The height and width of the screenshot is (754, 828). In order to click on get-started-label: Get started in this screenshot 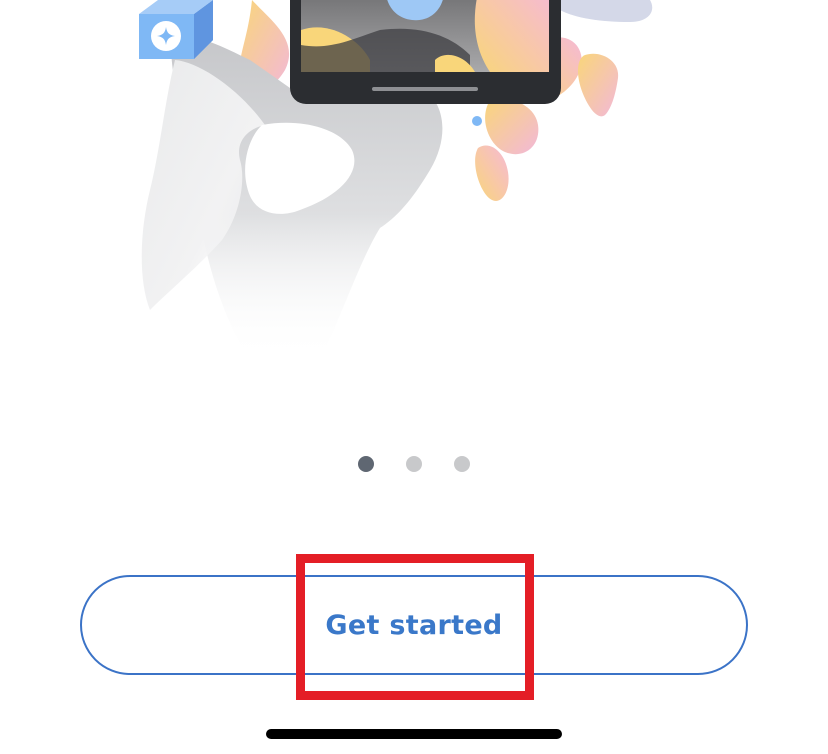, I will do `click(414, 625)`.